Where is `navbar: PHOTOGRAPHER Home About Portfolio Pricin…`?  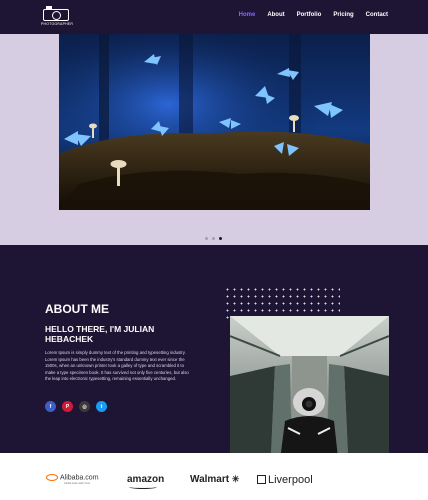 navbar: PHOTOGRAPHER Home About Portfolio Pricin… is located at coordinates (214, 17).